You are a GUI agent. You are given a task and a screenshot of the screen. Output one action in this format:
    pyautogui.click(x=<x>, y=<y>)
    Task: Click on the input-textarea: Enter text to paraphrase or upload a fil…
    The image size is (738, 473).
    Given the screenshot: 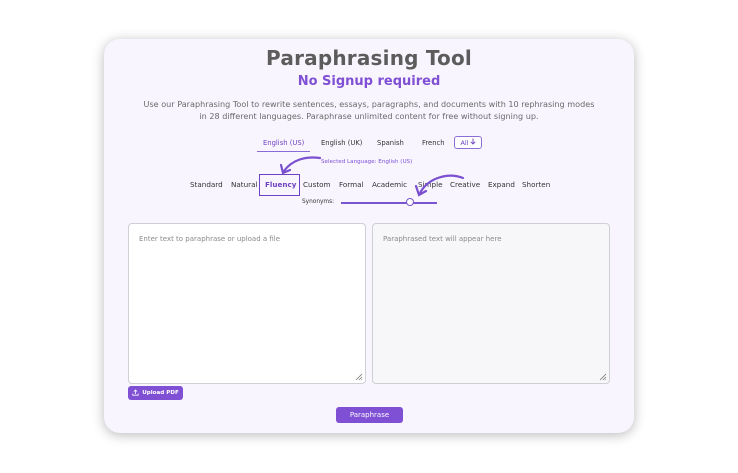 What is the action you would take?
    pyautogui.click(x=247, y=303)
    